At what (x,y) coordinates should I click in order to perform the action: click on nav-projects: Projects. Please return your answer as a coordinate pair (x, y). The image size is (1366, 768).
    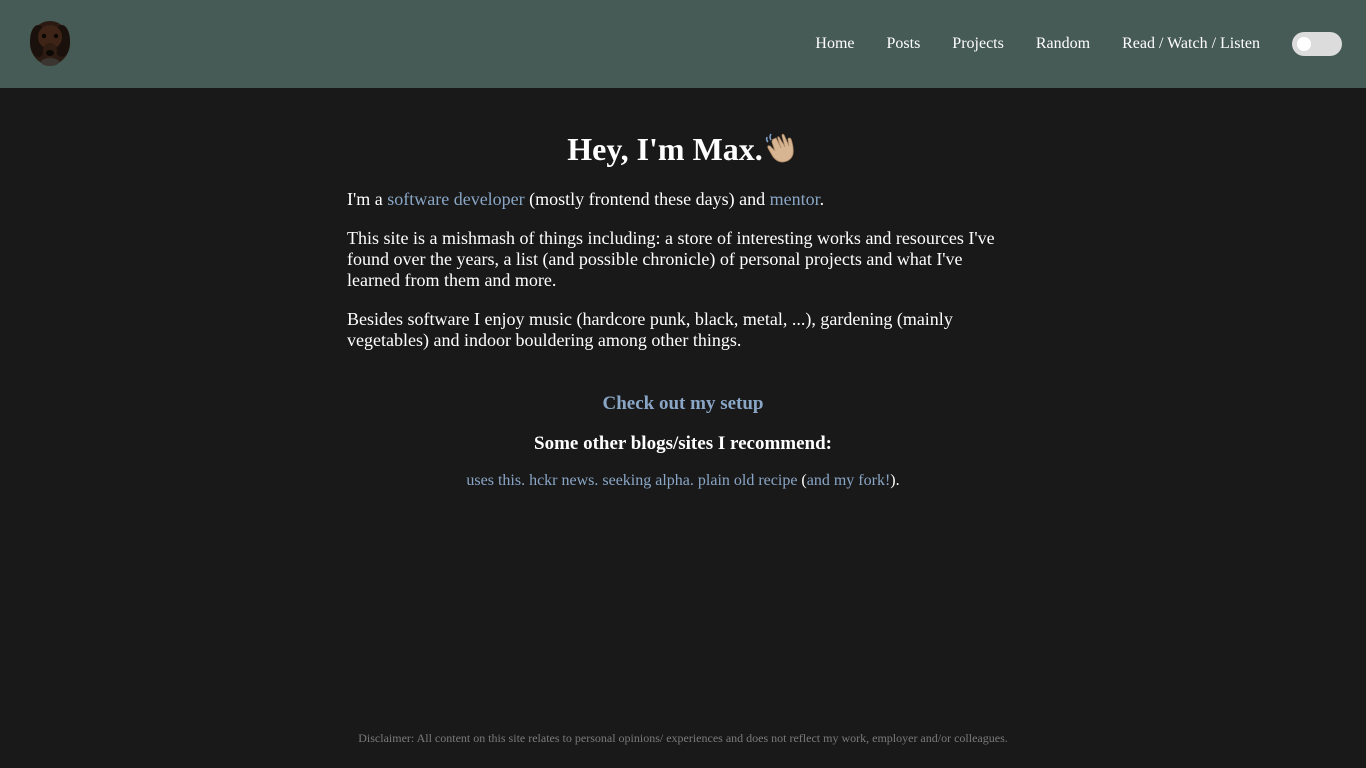
    Looking at the image, I should click on (978, 44).